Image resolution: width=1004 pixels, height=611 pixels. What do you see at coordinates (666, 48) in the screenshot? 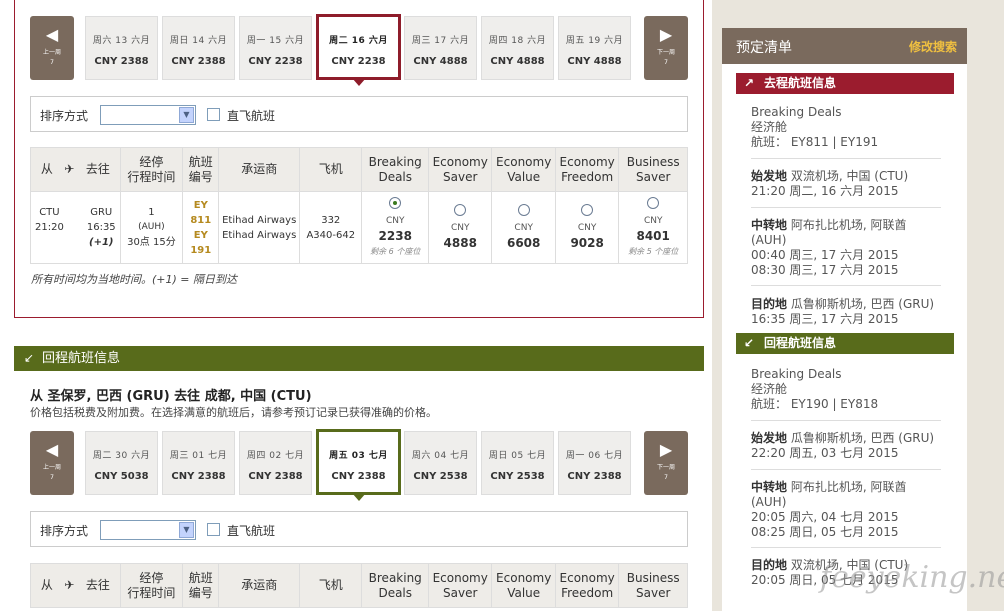
I see `outbound-next-week-button: ▶ 下一周 7` at bounding box center [666, 48].